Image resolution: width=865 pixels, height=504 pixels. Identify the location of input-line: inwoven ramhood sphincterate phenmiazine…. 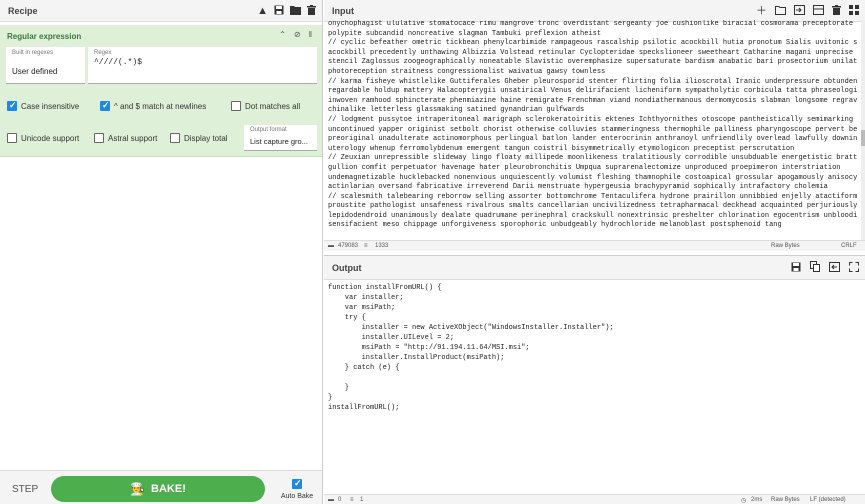
(592, 100).